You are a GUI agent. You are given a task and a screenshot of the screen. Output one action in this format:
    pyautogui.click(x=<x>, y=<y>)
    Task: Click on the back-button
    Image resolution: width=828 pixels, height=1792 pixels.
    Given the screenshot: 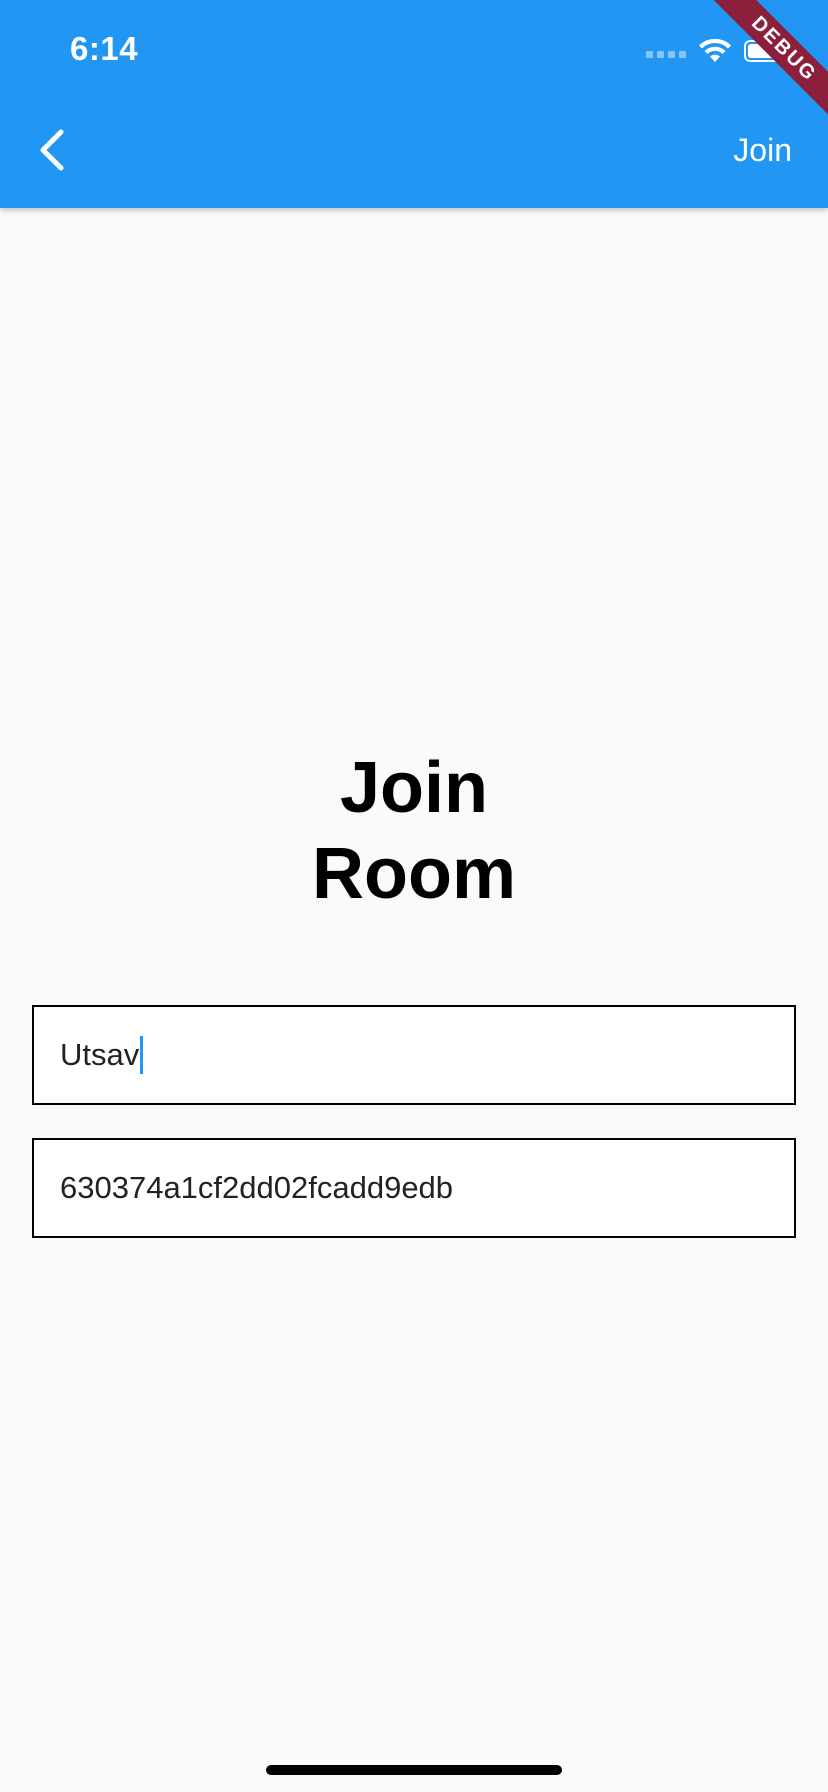 What is the action you would take?
    pyautogui.click(x=52, y=150)
    